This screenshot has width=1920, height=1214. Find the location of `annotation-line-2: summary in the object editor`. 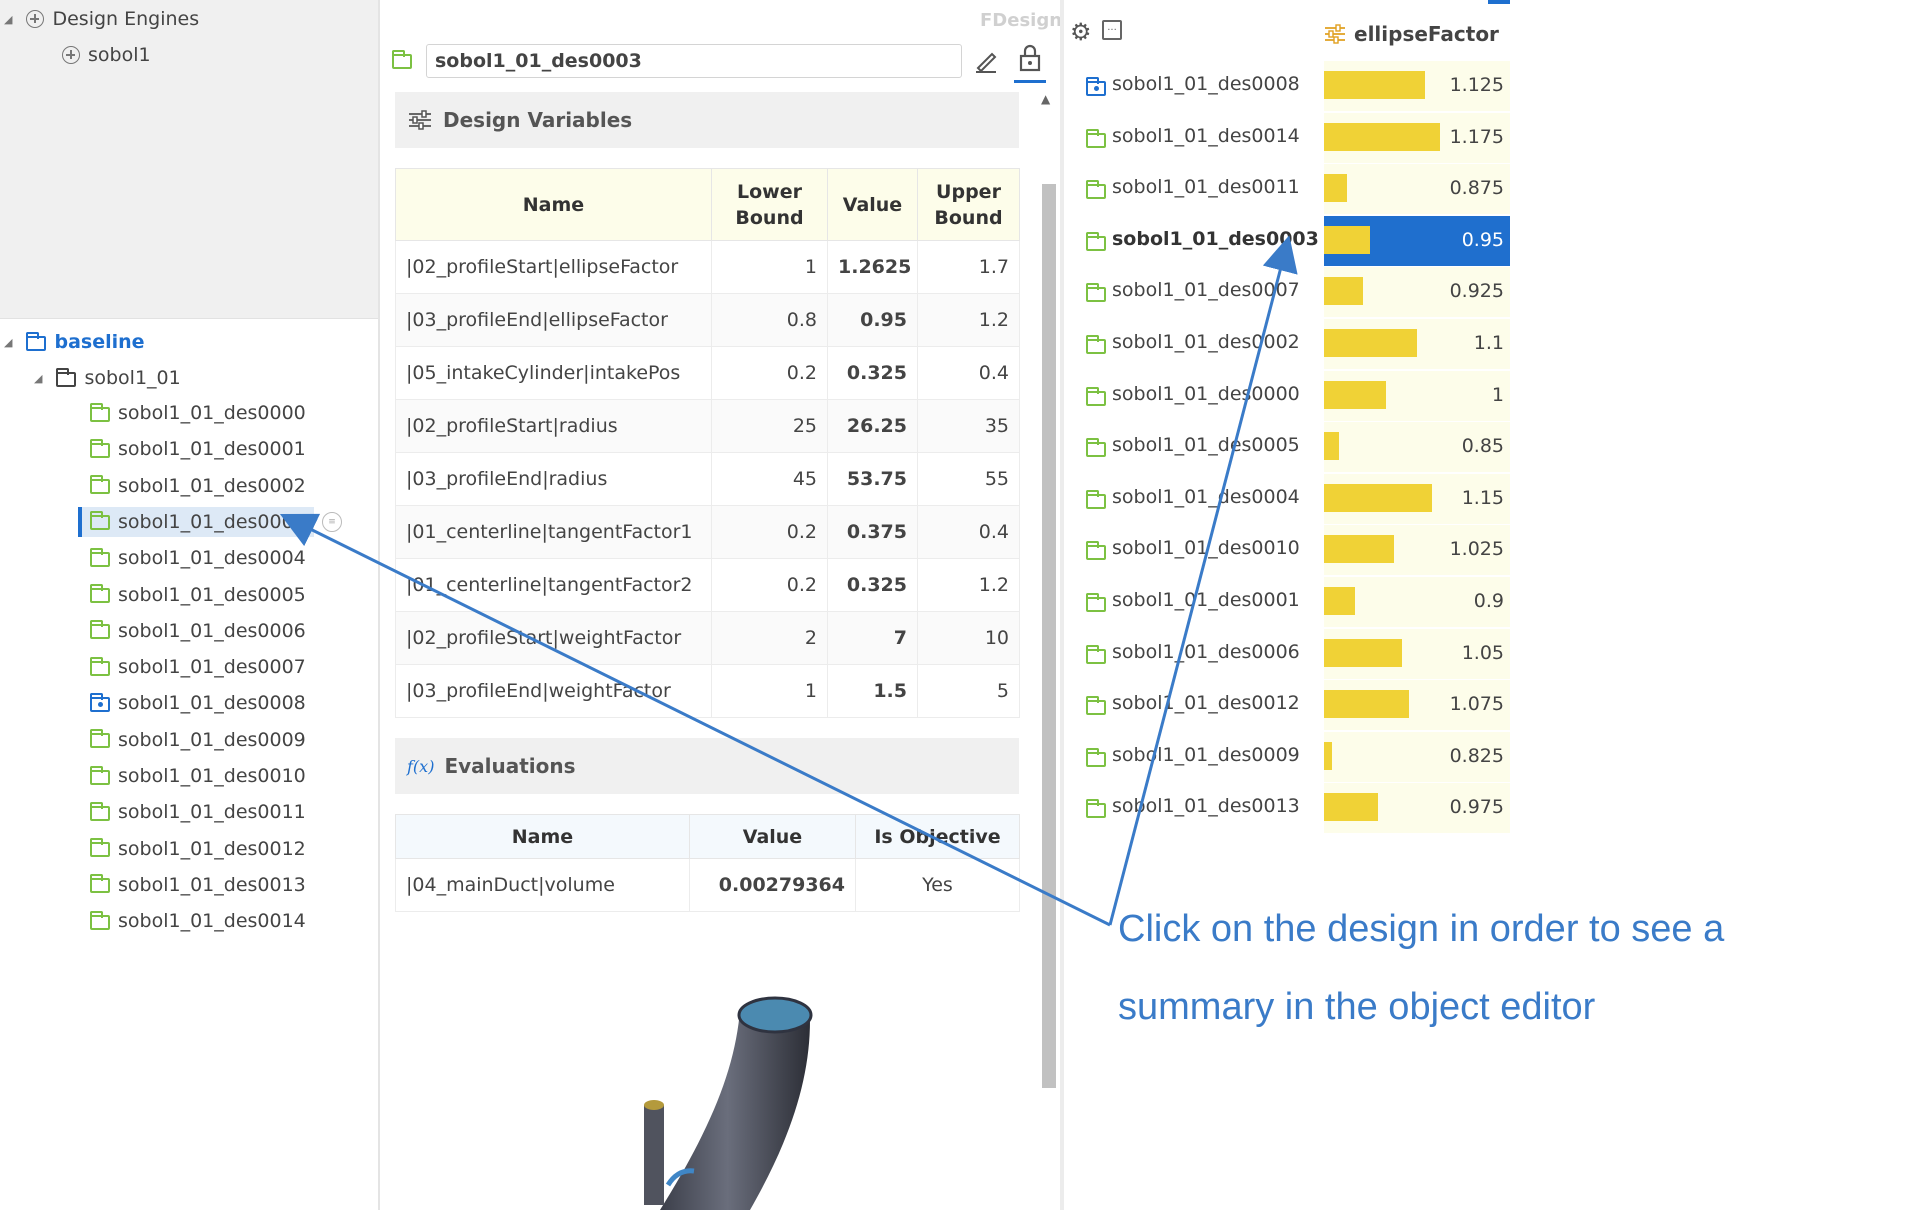

annotation-line-2: summary in the object editor is located at coordinates (1357, 1007).